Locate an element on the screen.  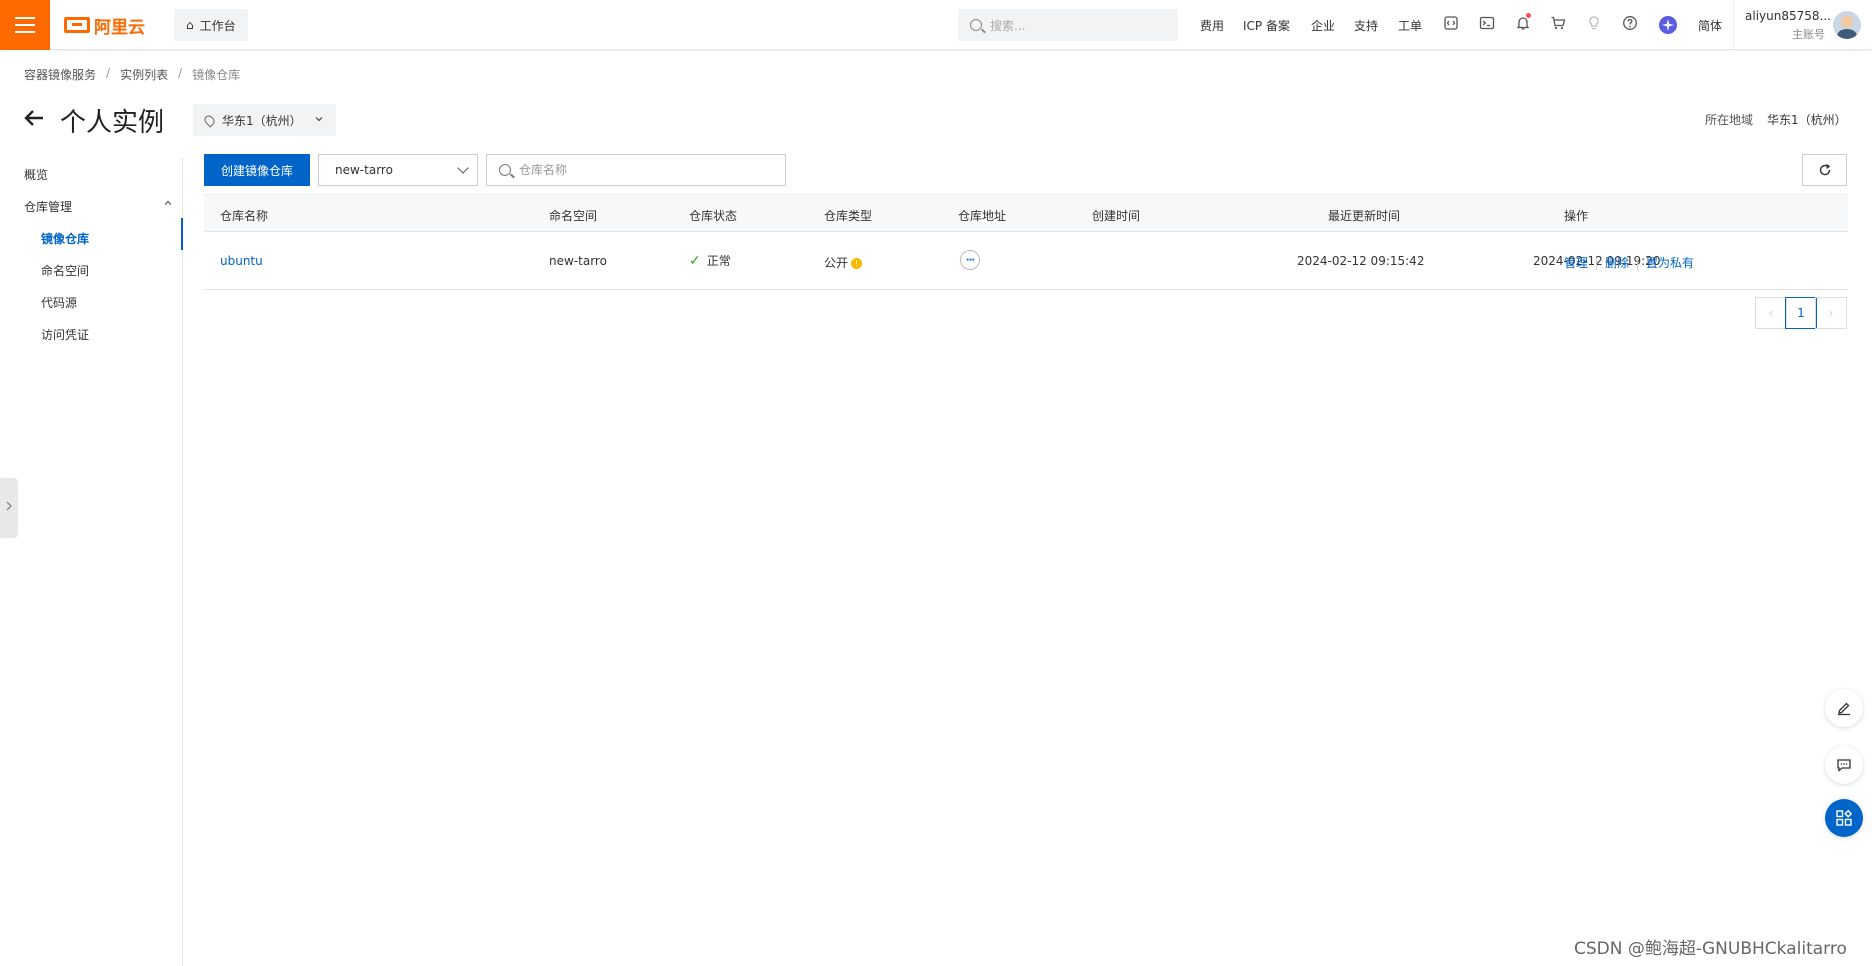
repo-status: ✓ 正常 is located at coordinates (710, 260).